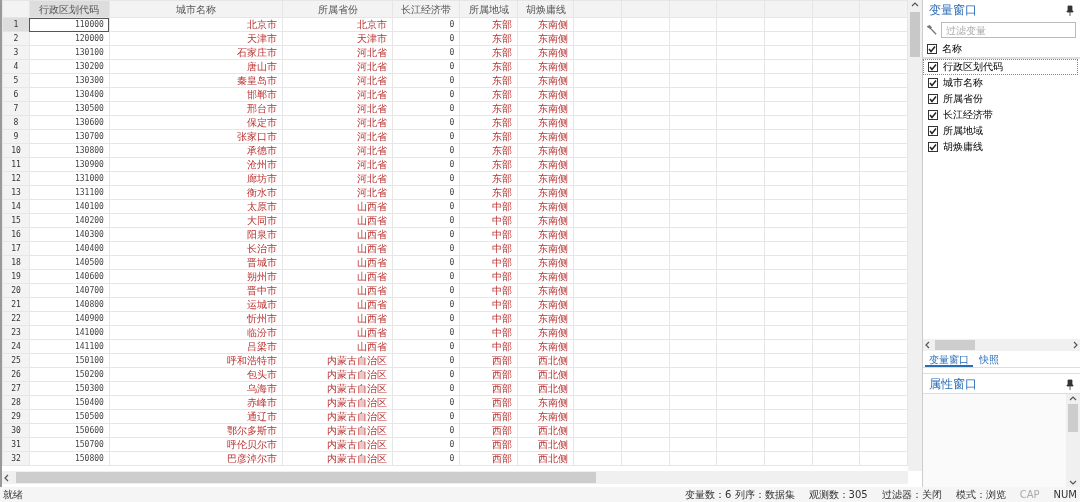 Image resolution: width=1080 pixels, height=502 pixels. Describe the element at coordinates (337, 9) in the screenshot. I see `column-header: 所属省份` at that location.